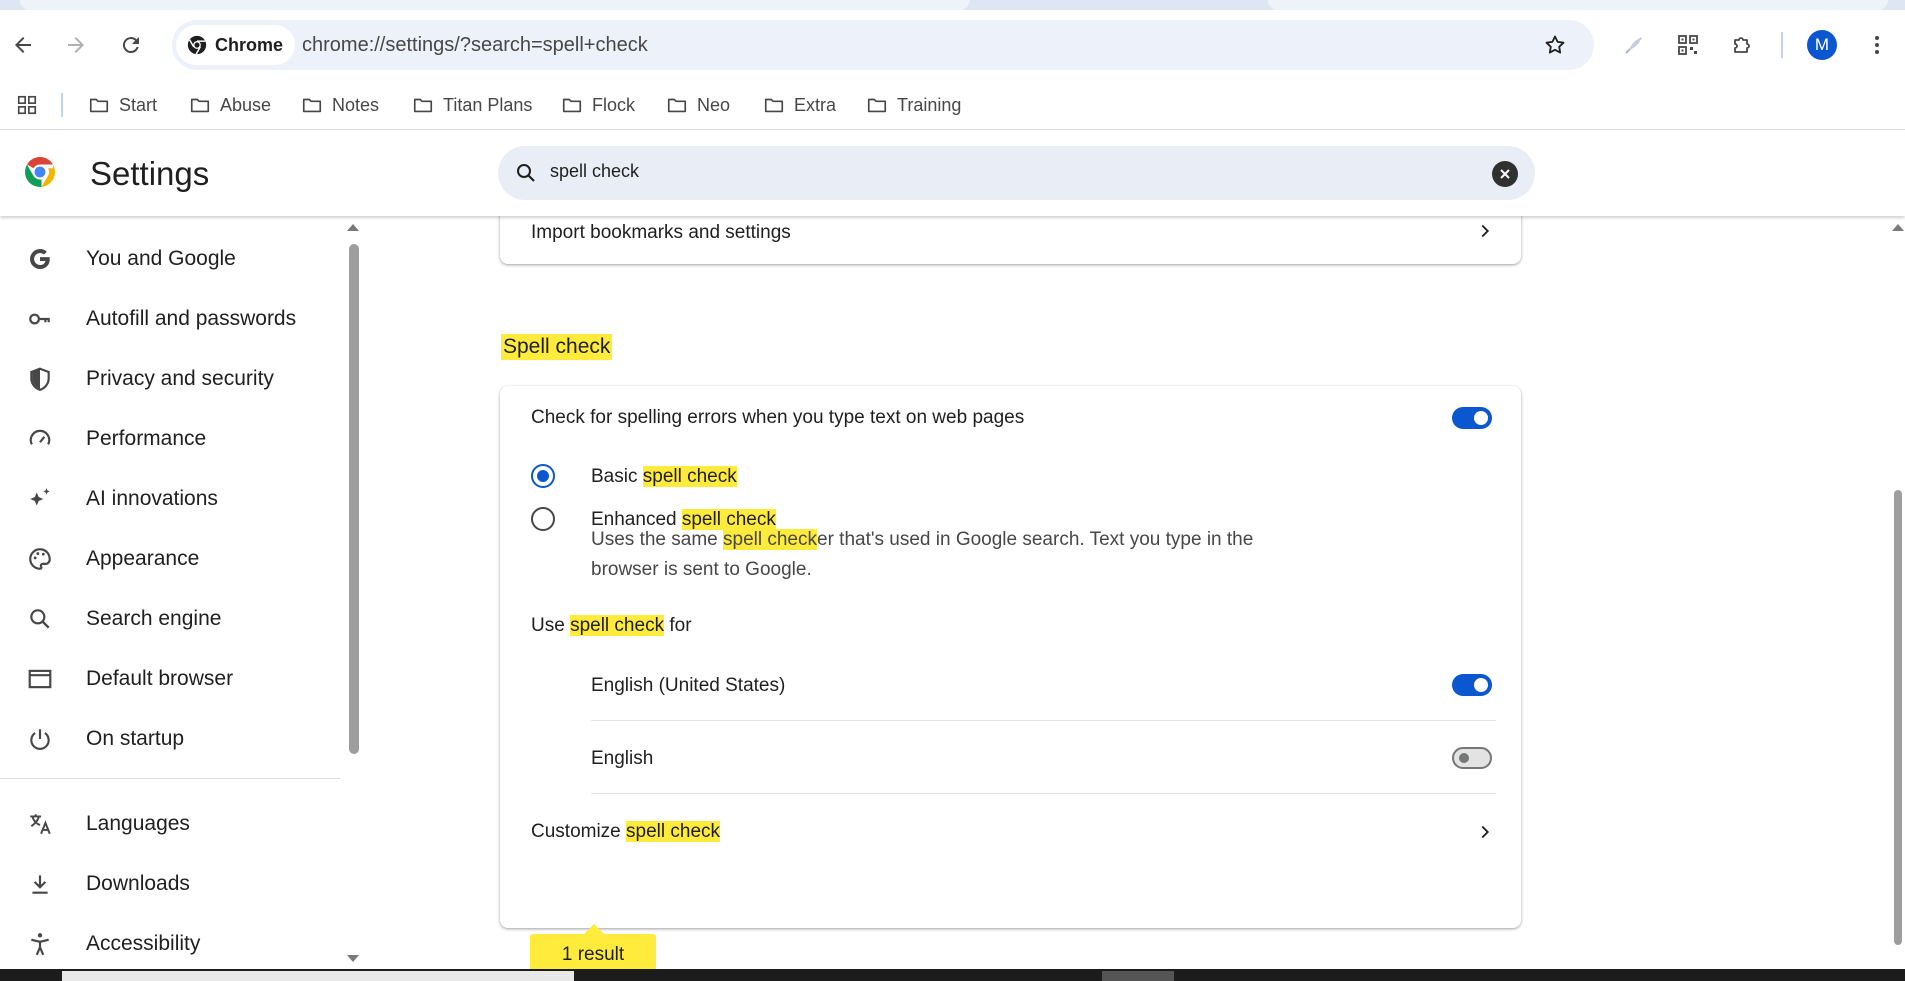 The image size is (1905, 981). Describe the element at coordinates (617, 476) in the screenshot. I see `basic-prefix: Basic` at that location.